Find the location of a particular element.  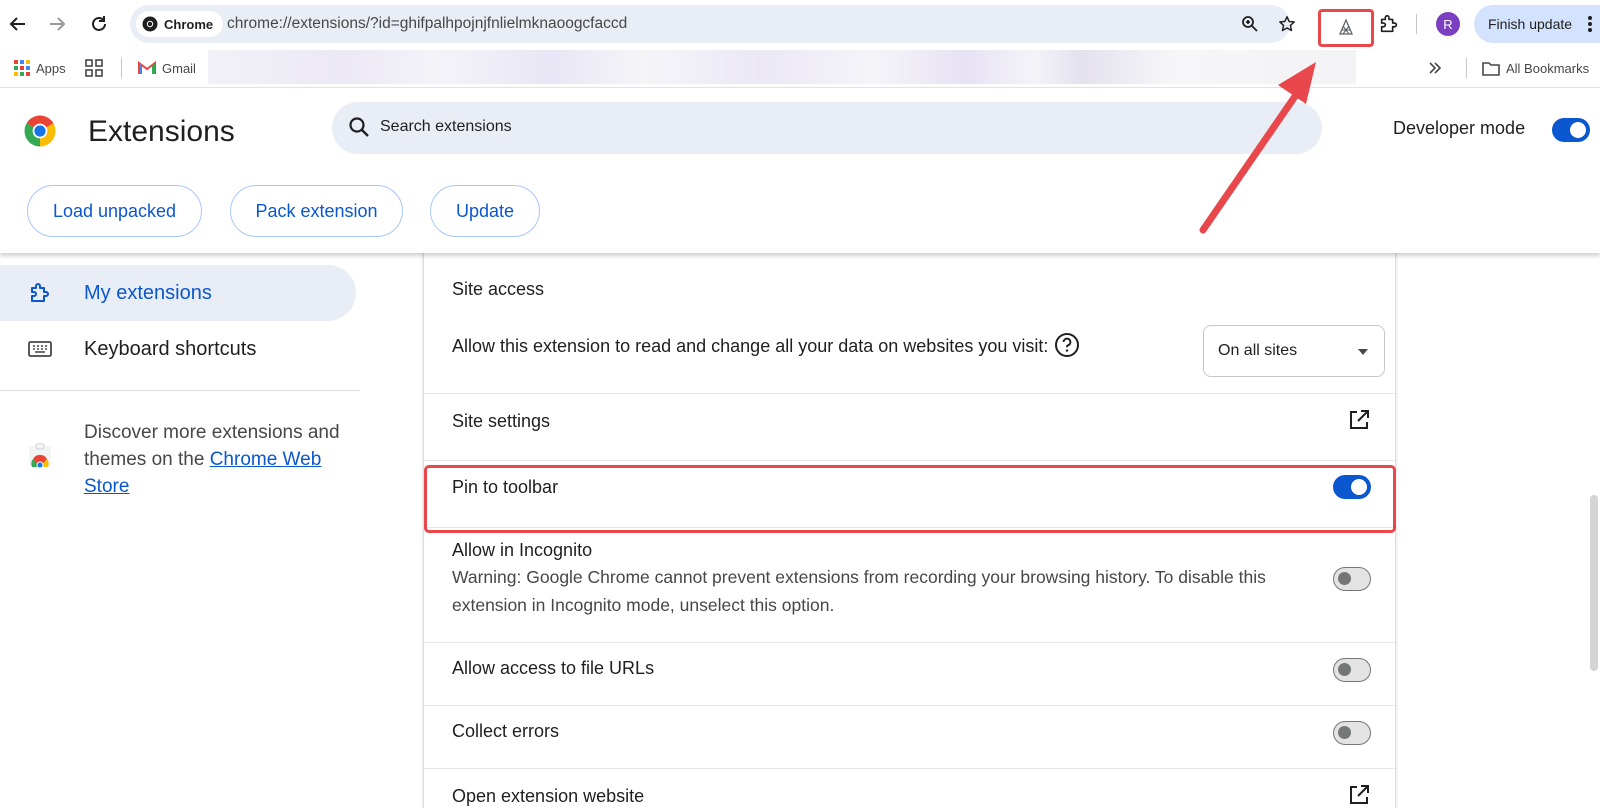

arrow-right-icon is located at coordinates (58, 24).